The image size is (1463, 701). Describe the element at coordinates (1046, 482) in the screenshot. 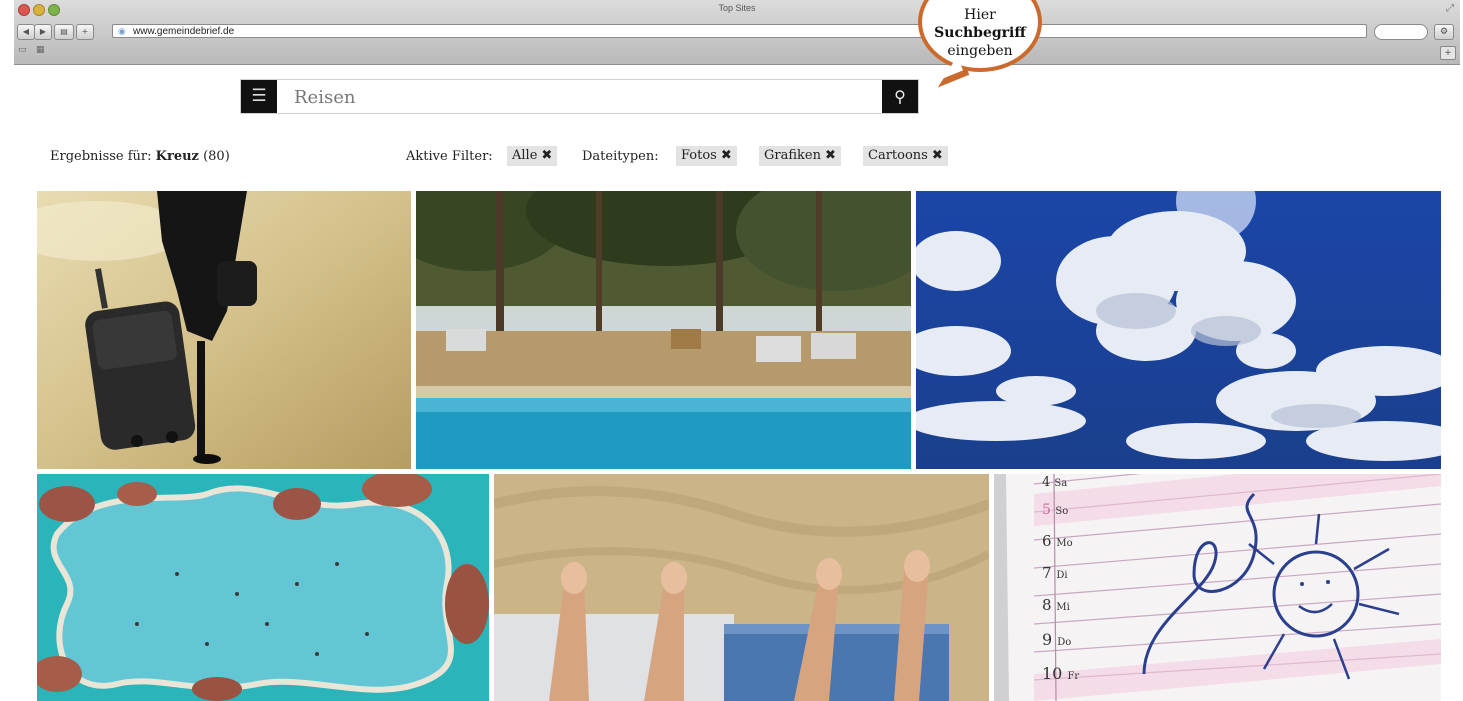

I see `calendar-day-number: 4` at that location.